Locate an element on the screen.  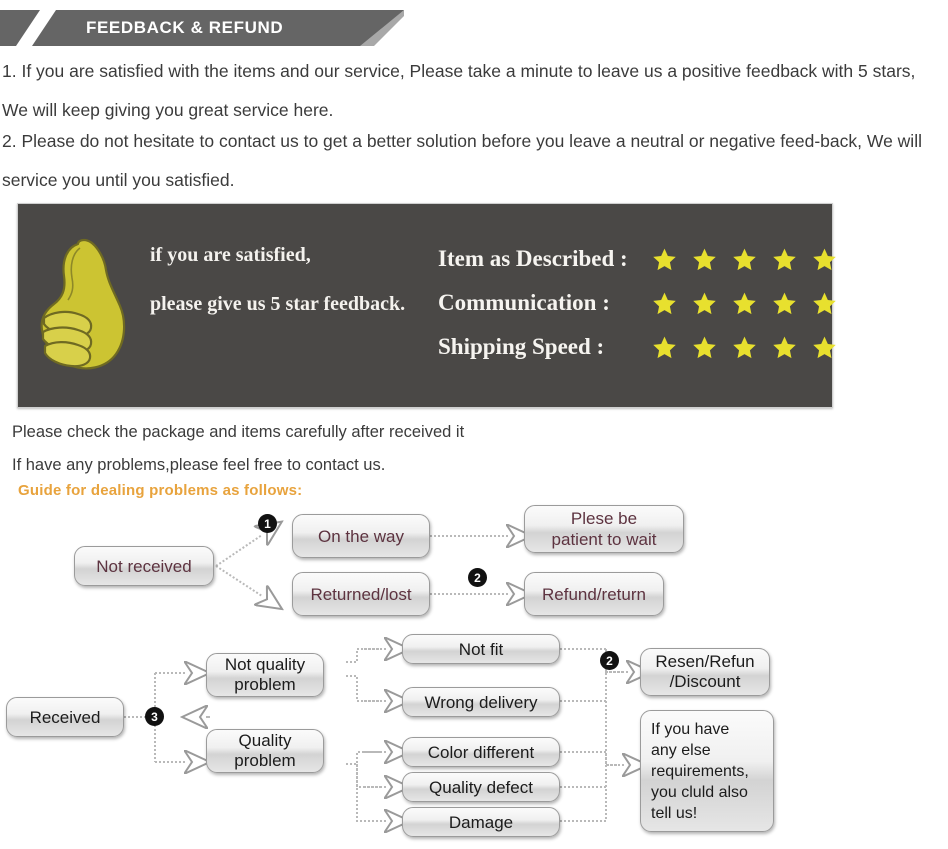
flow-node-on-the-way: On the way is located at coordinates (361, 536).